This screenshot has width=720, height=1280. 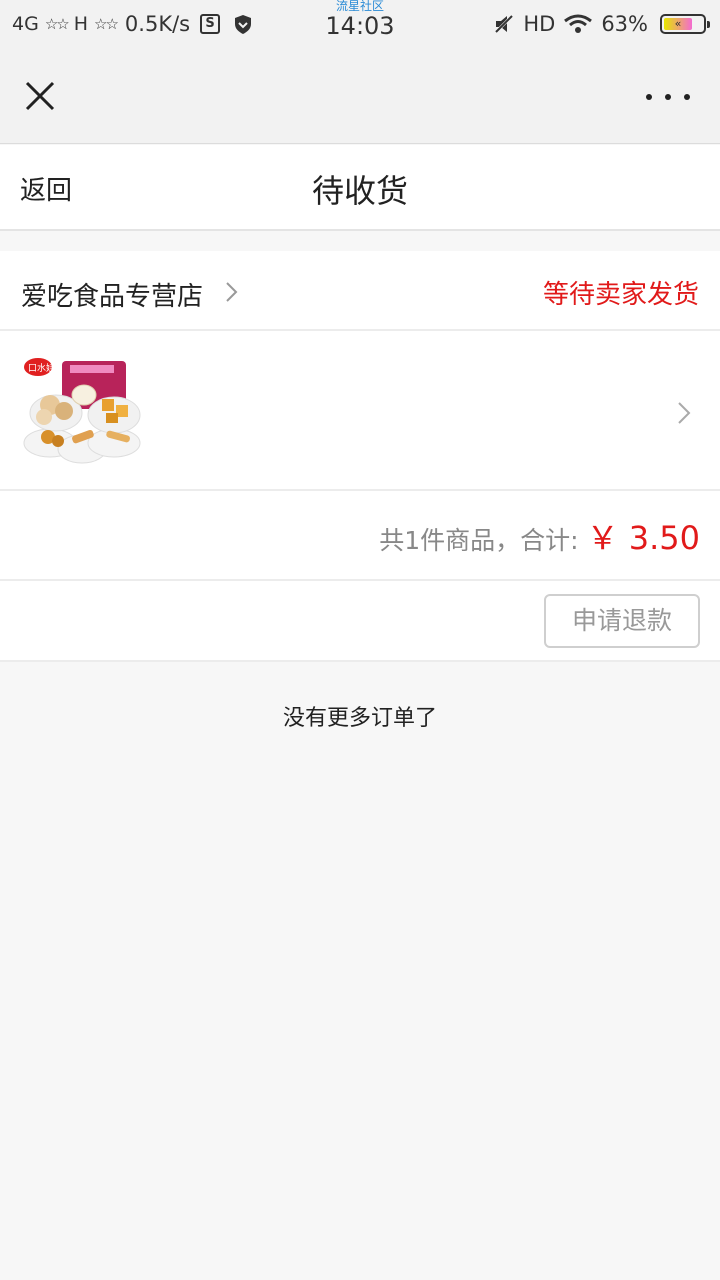 What do you see at coordinates (479, 540) in the screenshot?
I see `summary-label: 共1件商品，合计:` at bounding box center [479, 540].